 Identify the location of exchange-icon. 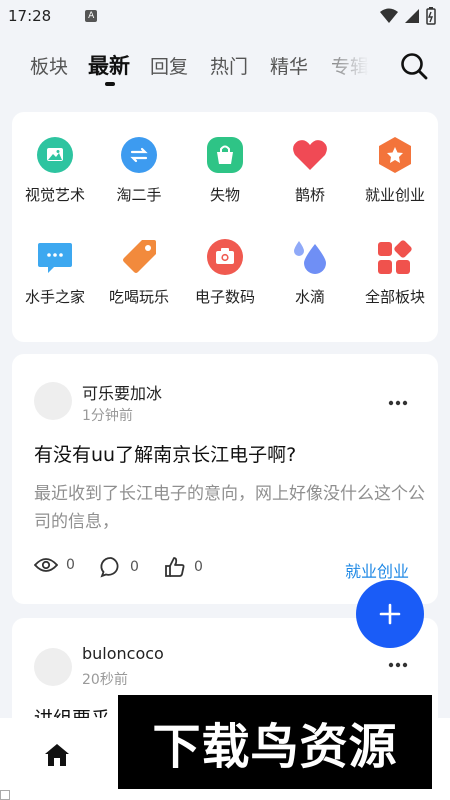
(139, 155).